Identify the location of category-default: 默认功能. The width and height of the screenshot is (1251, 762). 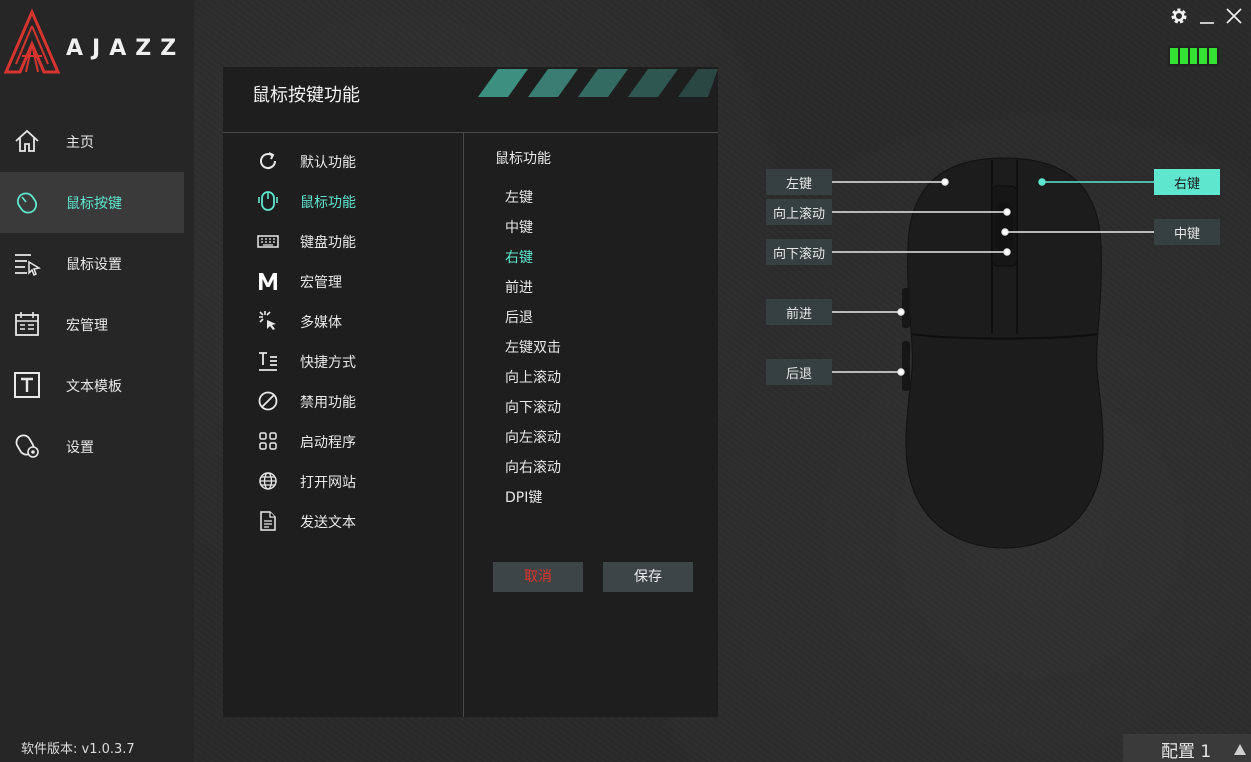
(343, 161).